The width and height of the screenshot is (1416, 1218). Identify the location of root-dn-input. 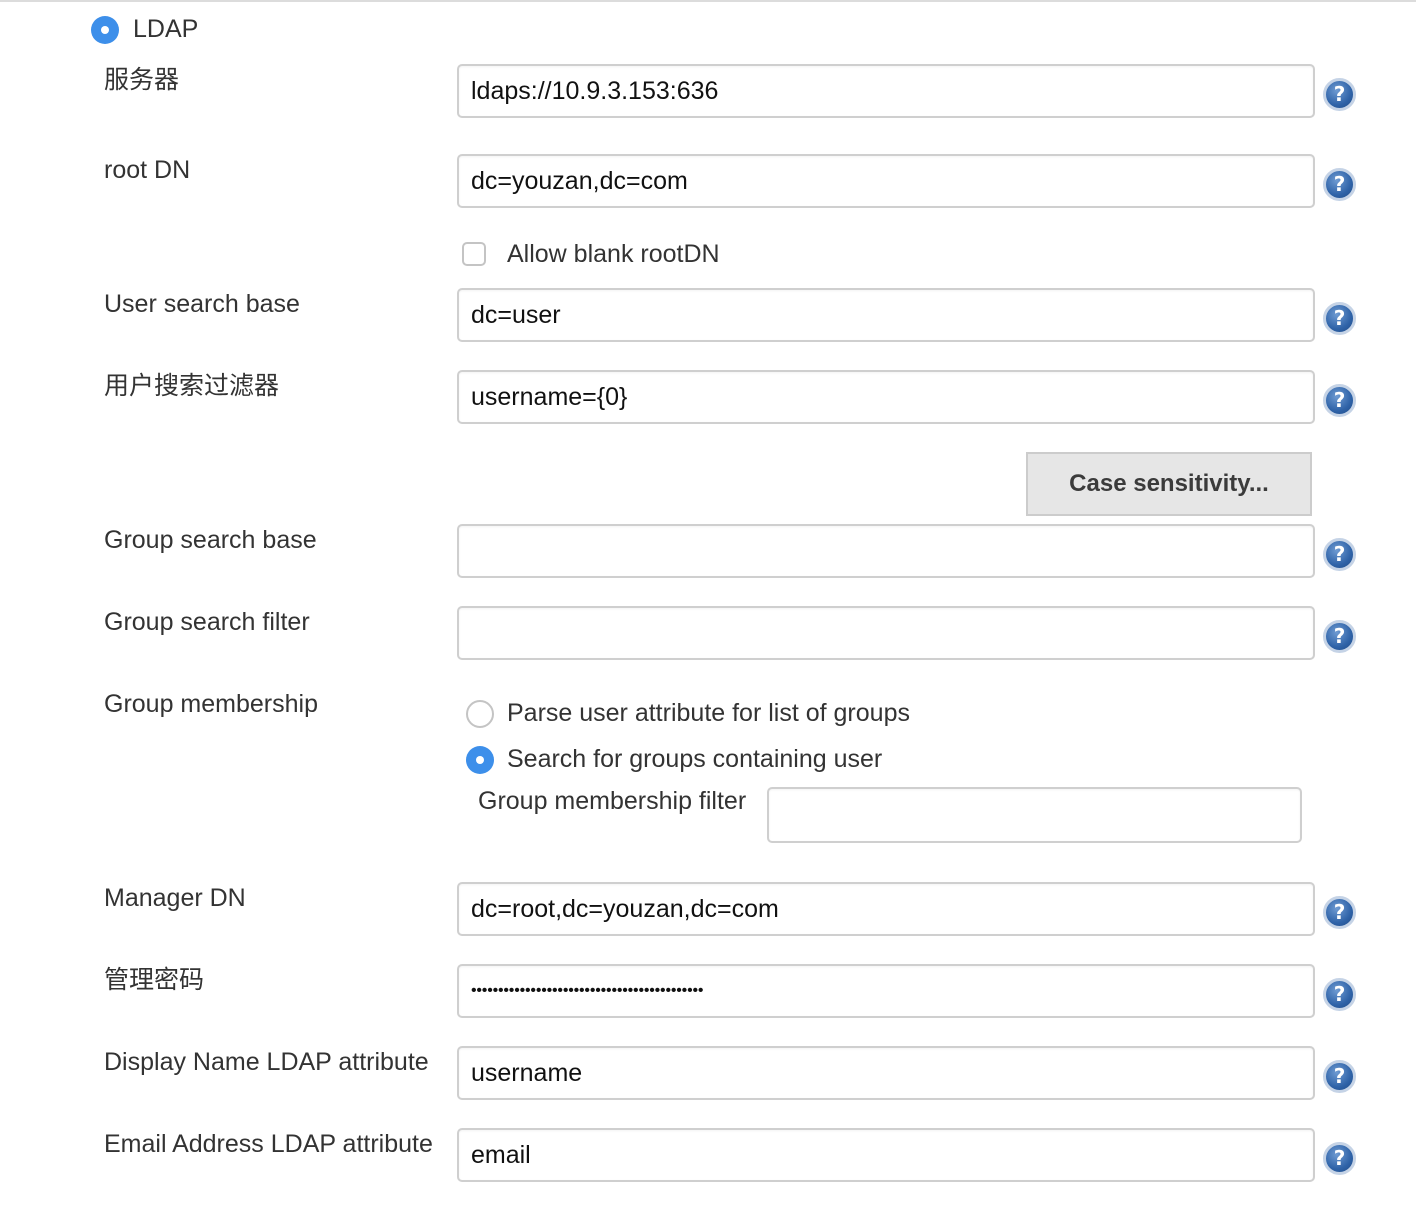
(886, 181).